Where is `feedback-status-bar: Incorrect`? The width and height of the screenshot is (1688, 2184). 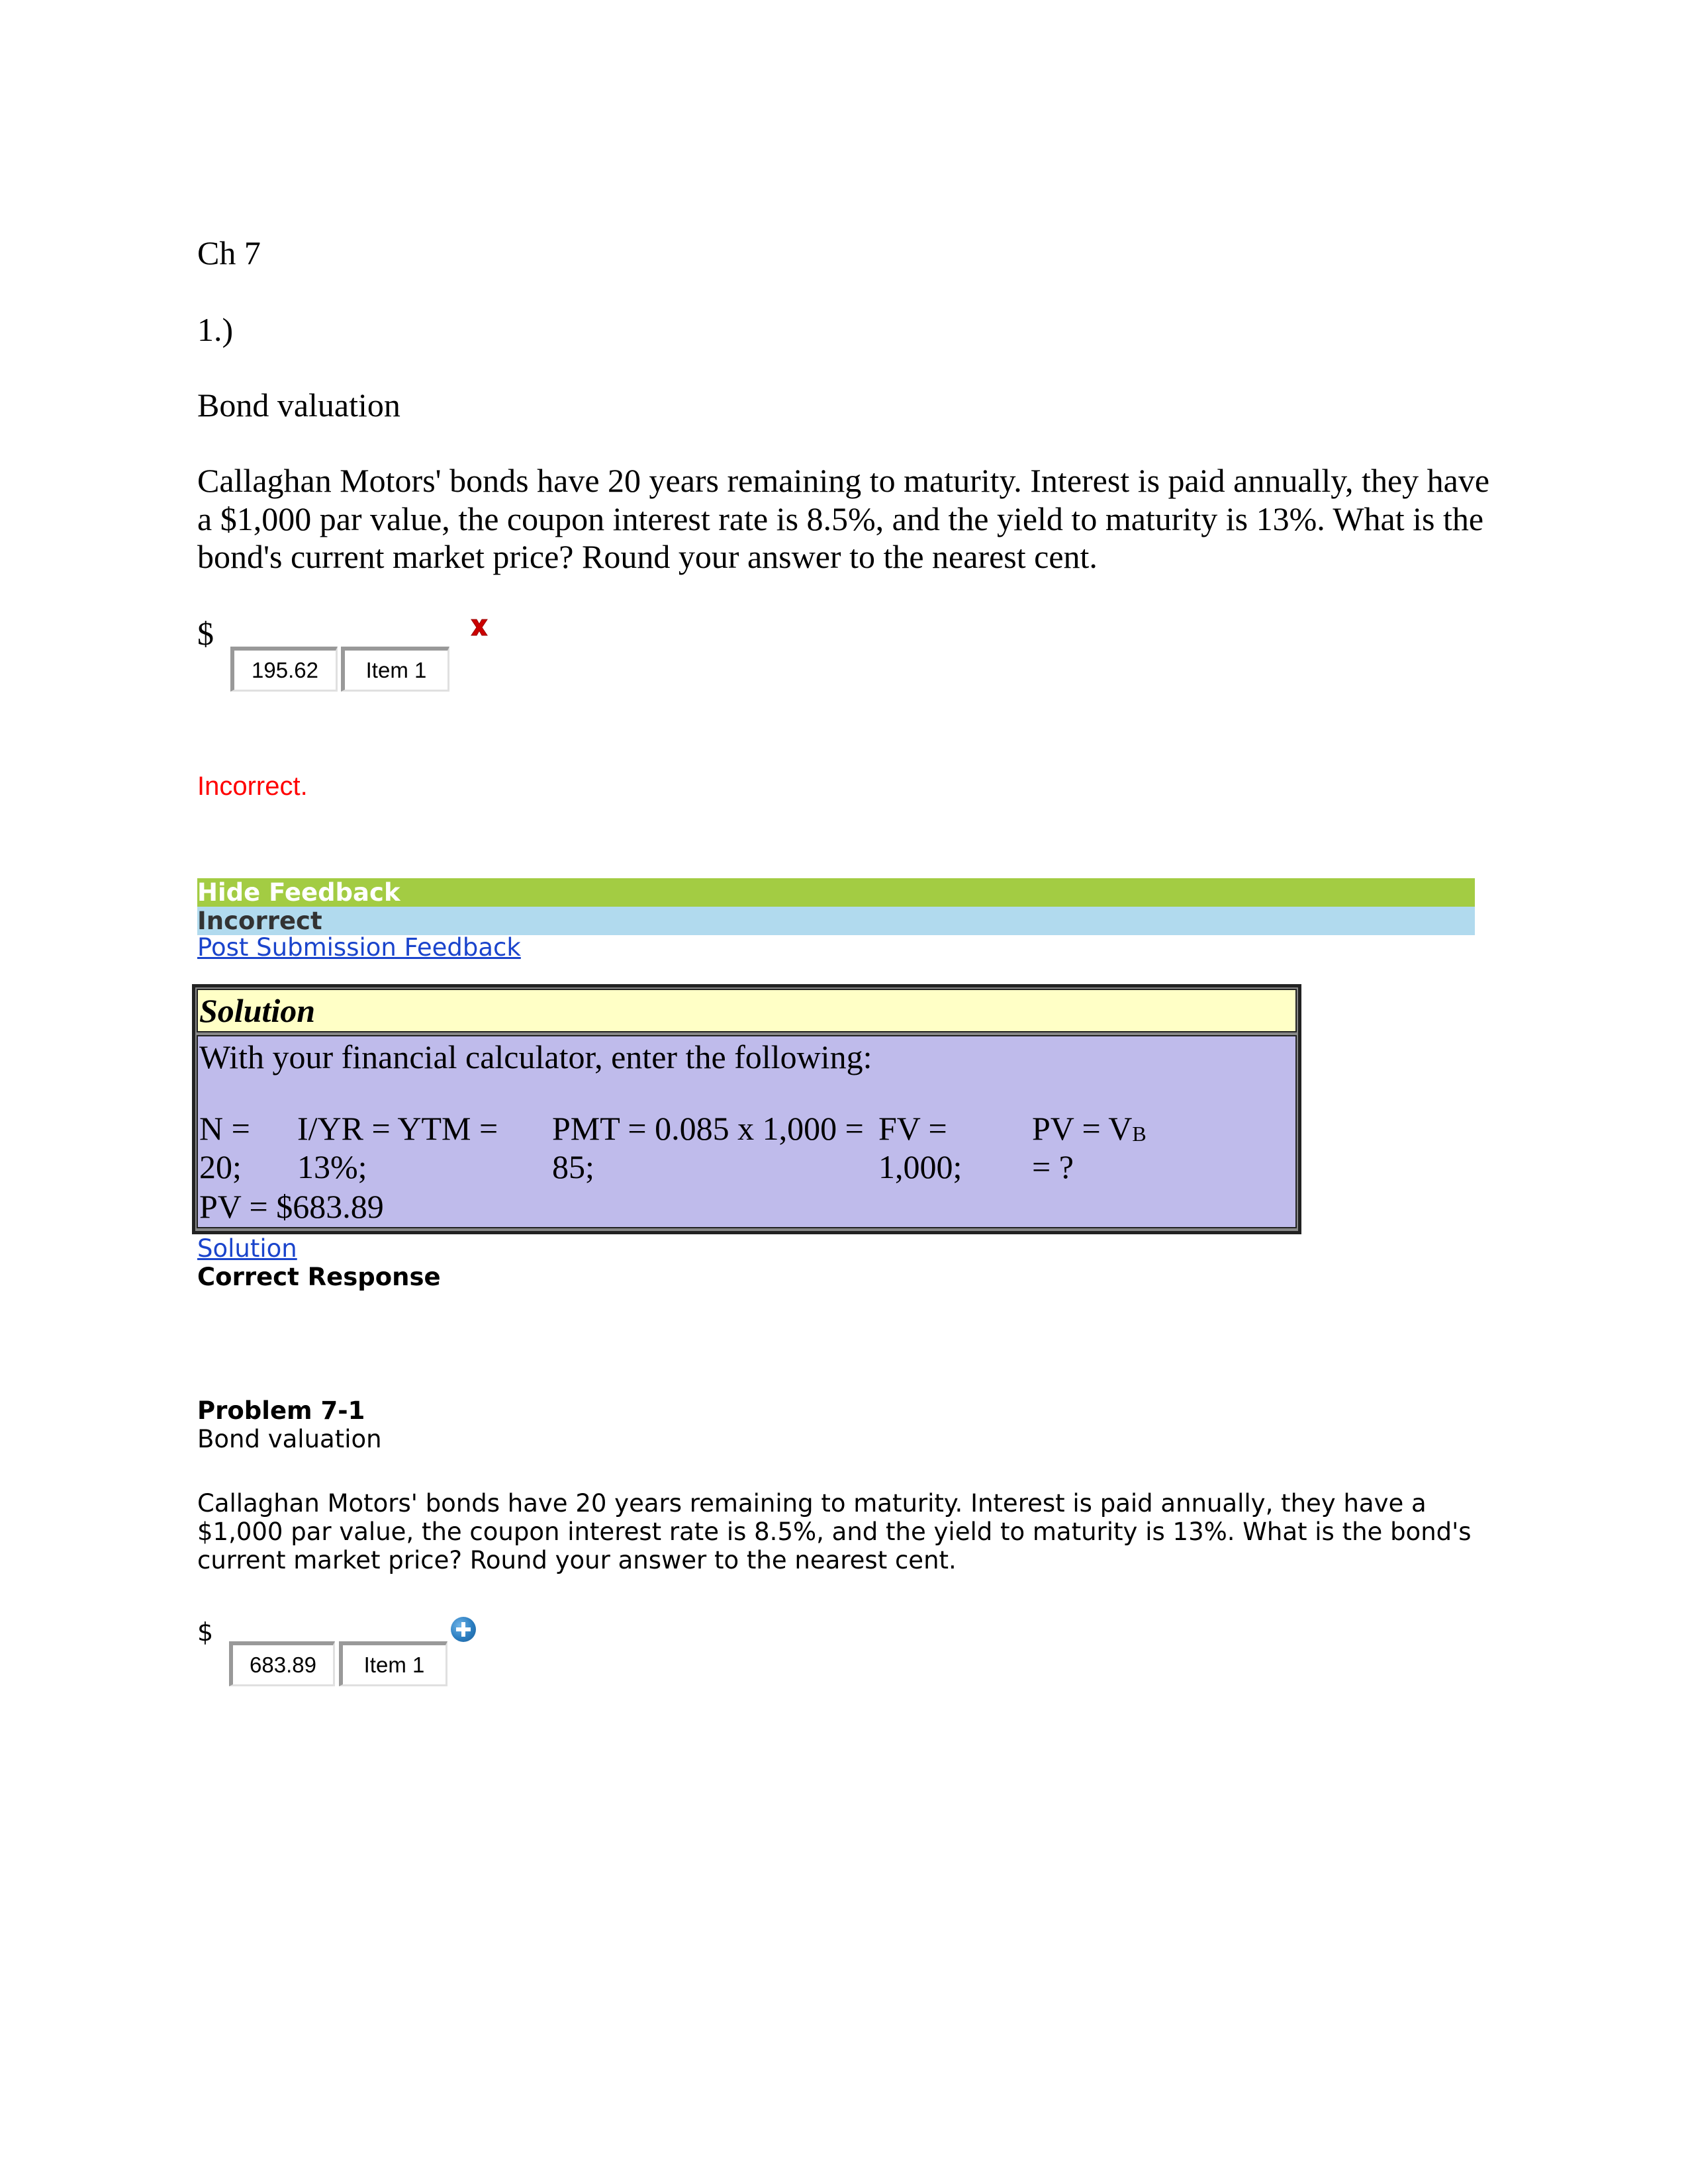
feedback-status-bar: Incorrect is located at coordinates (836, 921).